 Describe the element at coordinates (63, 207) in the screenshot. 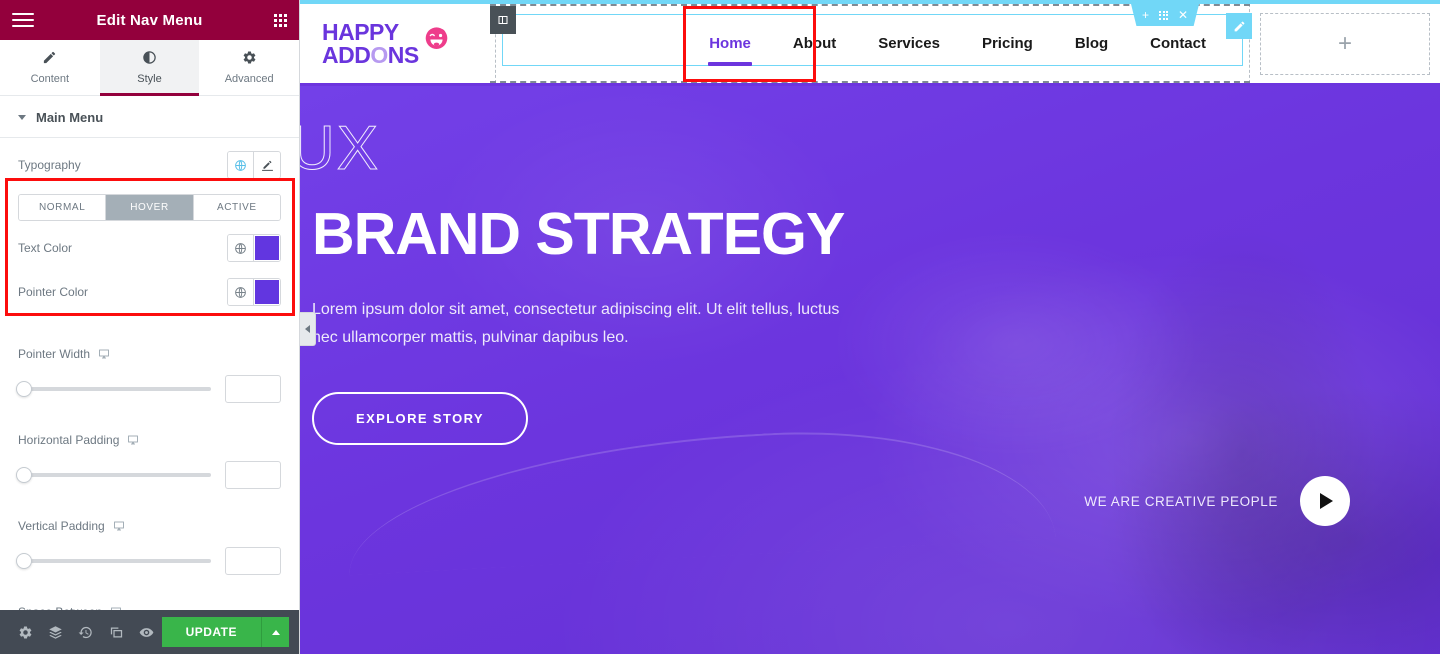

I see `state-tab-normal: NORMAL` at that location.